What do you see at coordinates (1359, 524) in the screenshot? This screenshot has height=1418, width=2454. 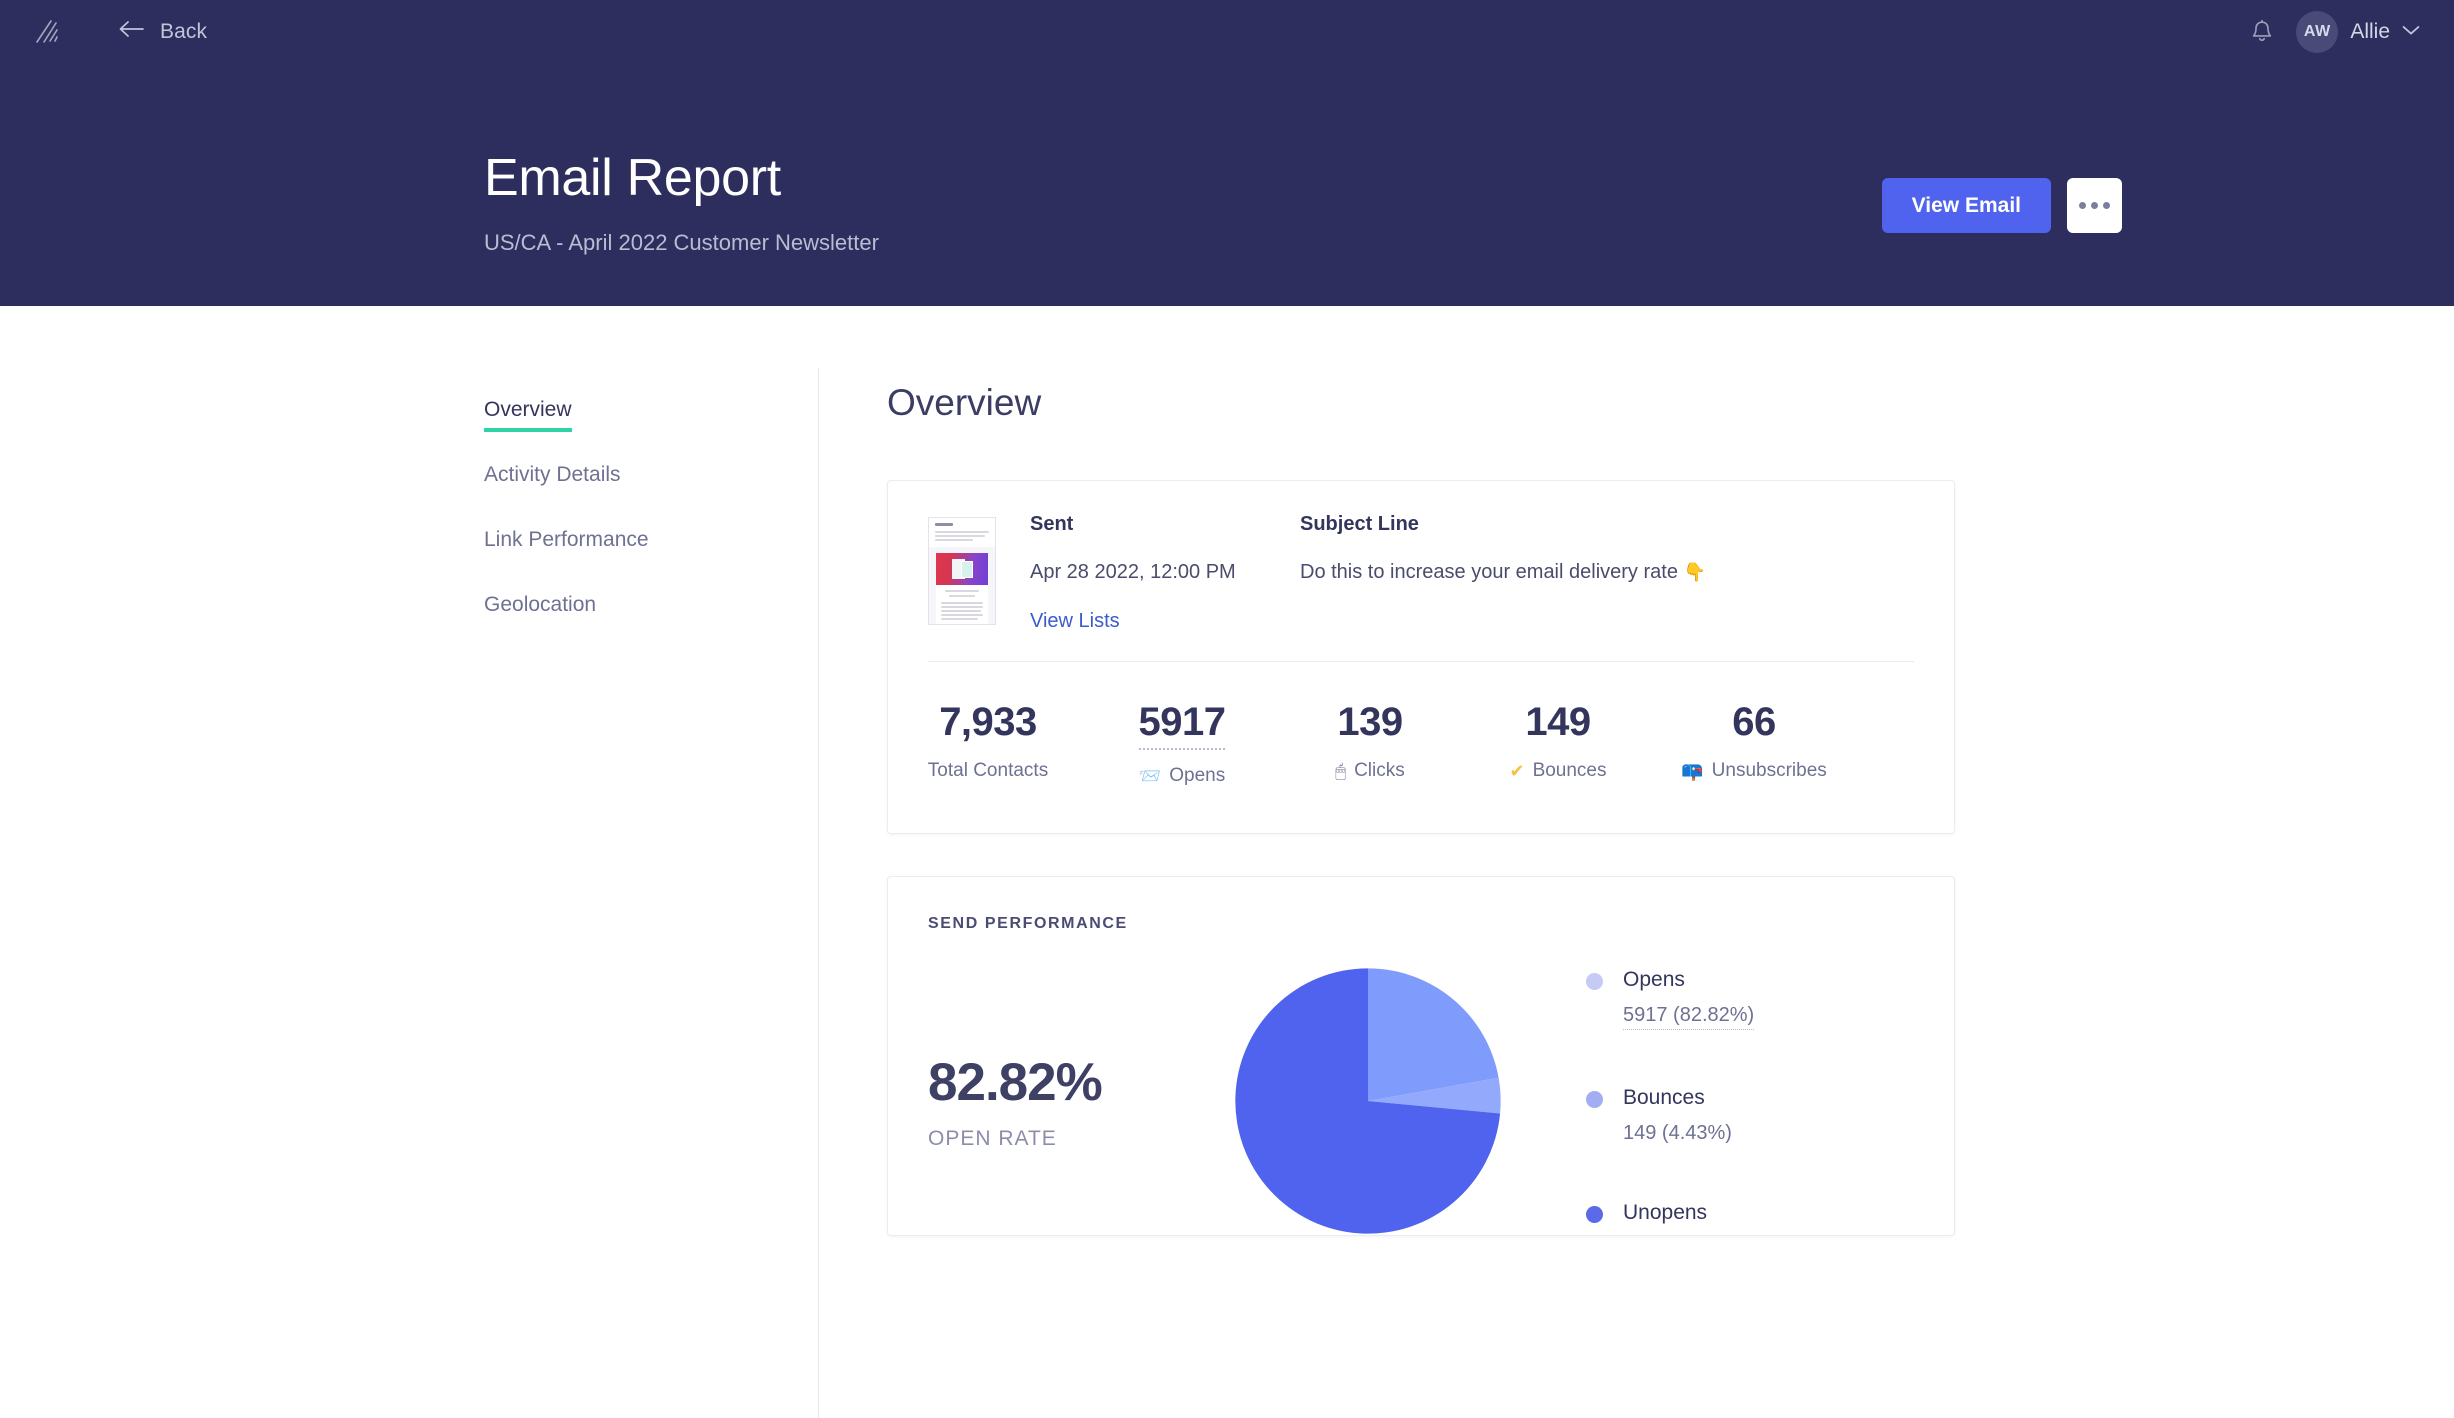 I see `subject-line-label: Subject Line` at bounding box center [1359, 524].